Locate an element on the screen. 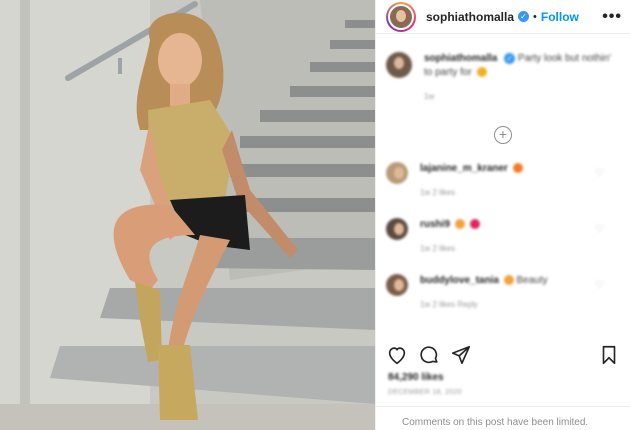 The image size is (630, 430). share-icon is located at coordinates (461, 355).